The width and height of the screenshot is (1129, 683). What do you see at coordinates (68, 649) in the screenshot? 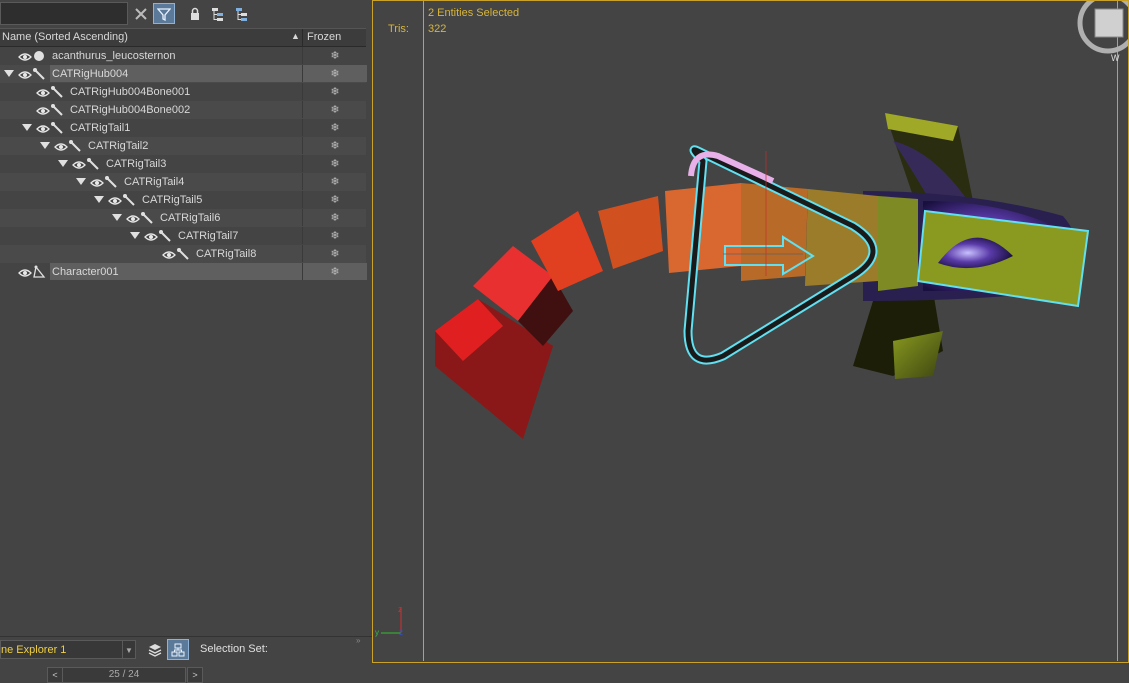
I see `explorer-selector: ne Explorer 1 ▼` at bounding box center [68, 649].